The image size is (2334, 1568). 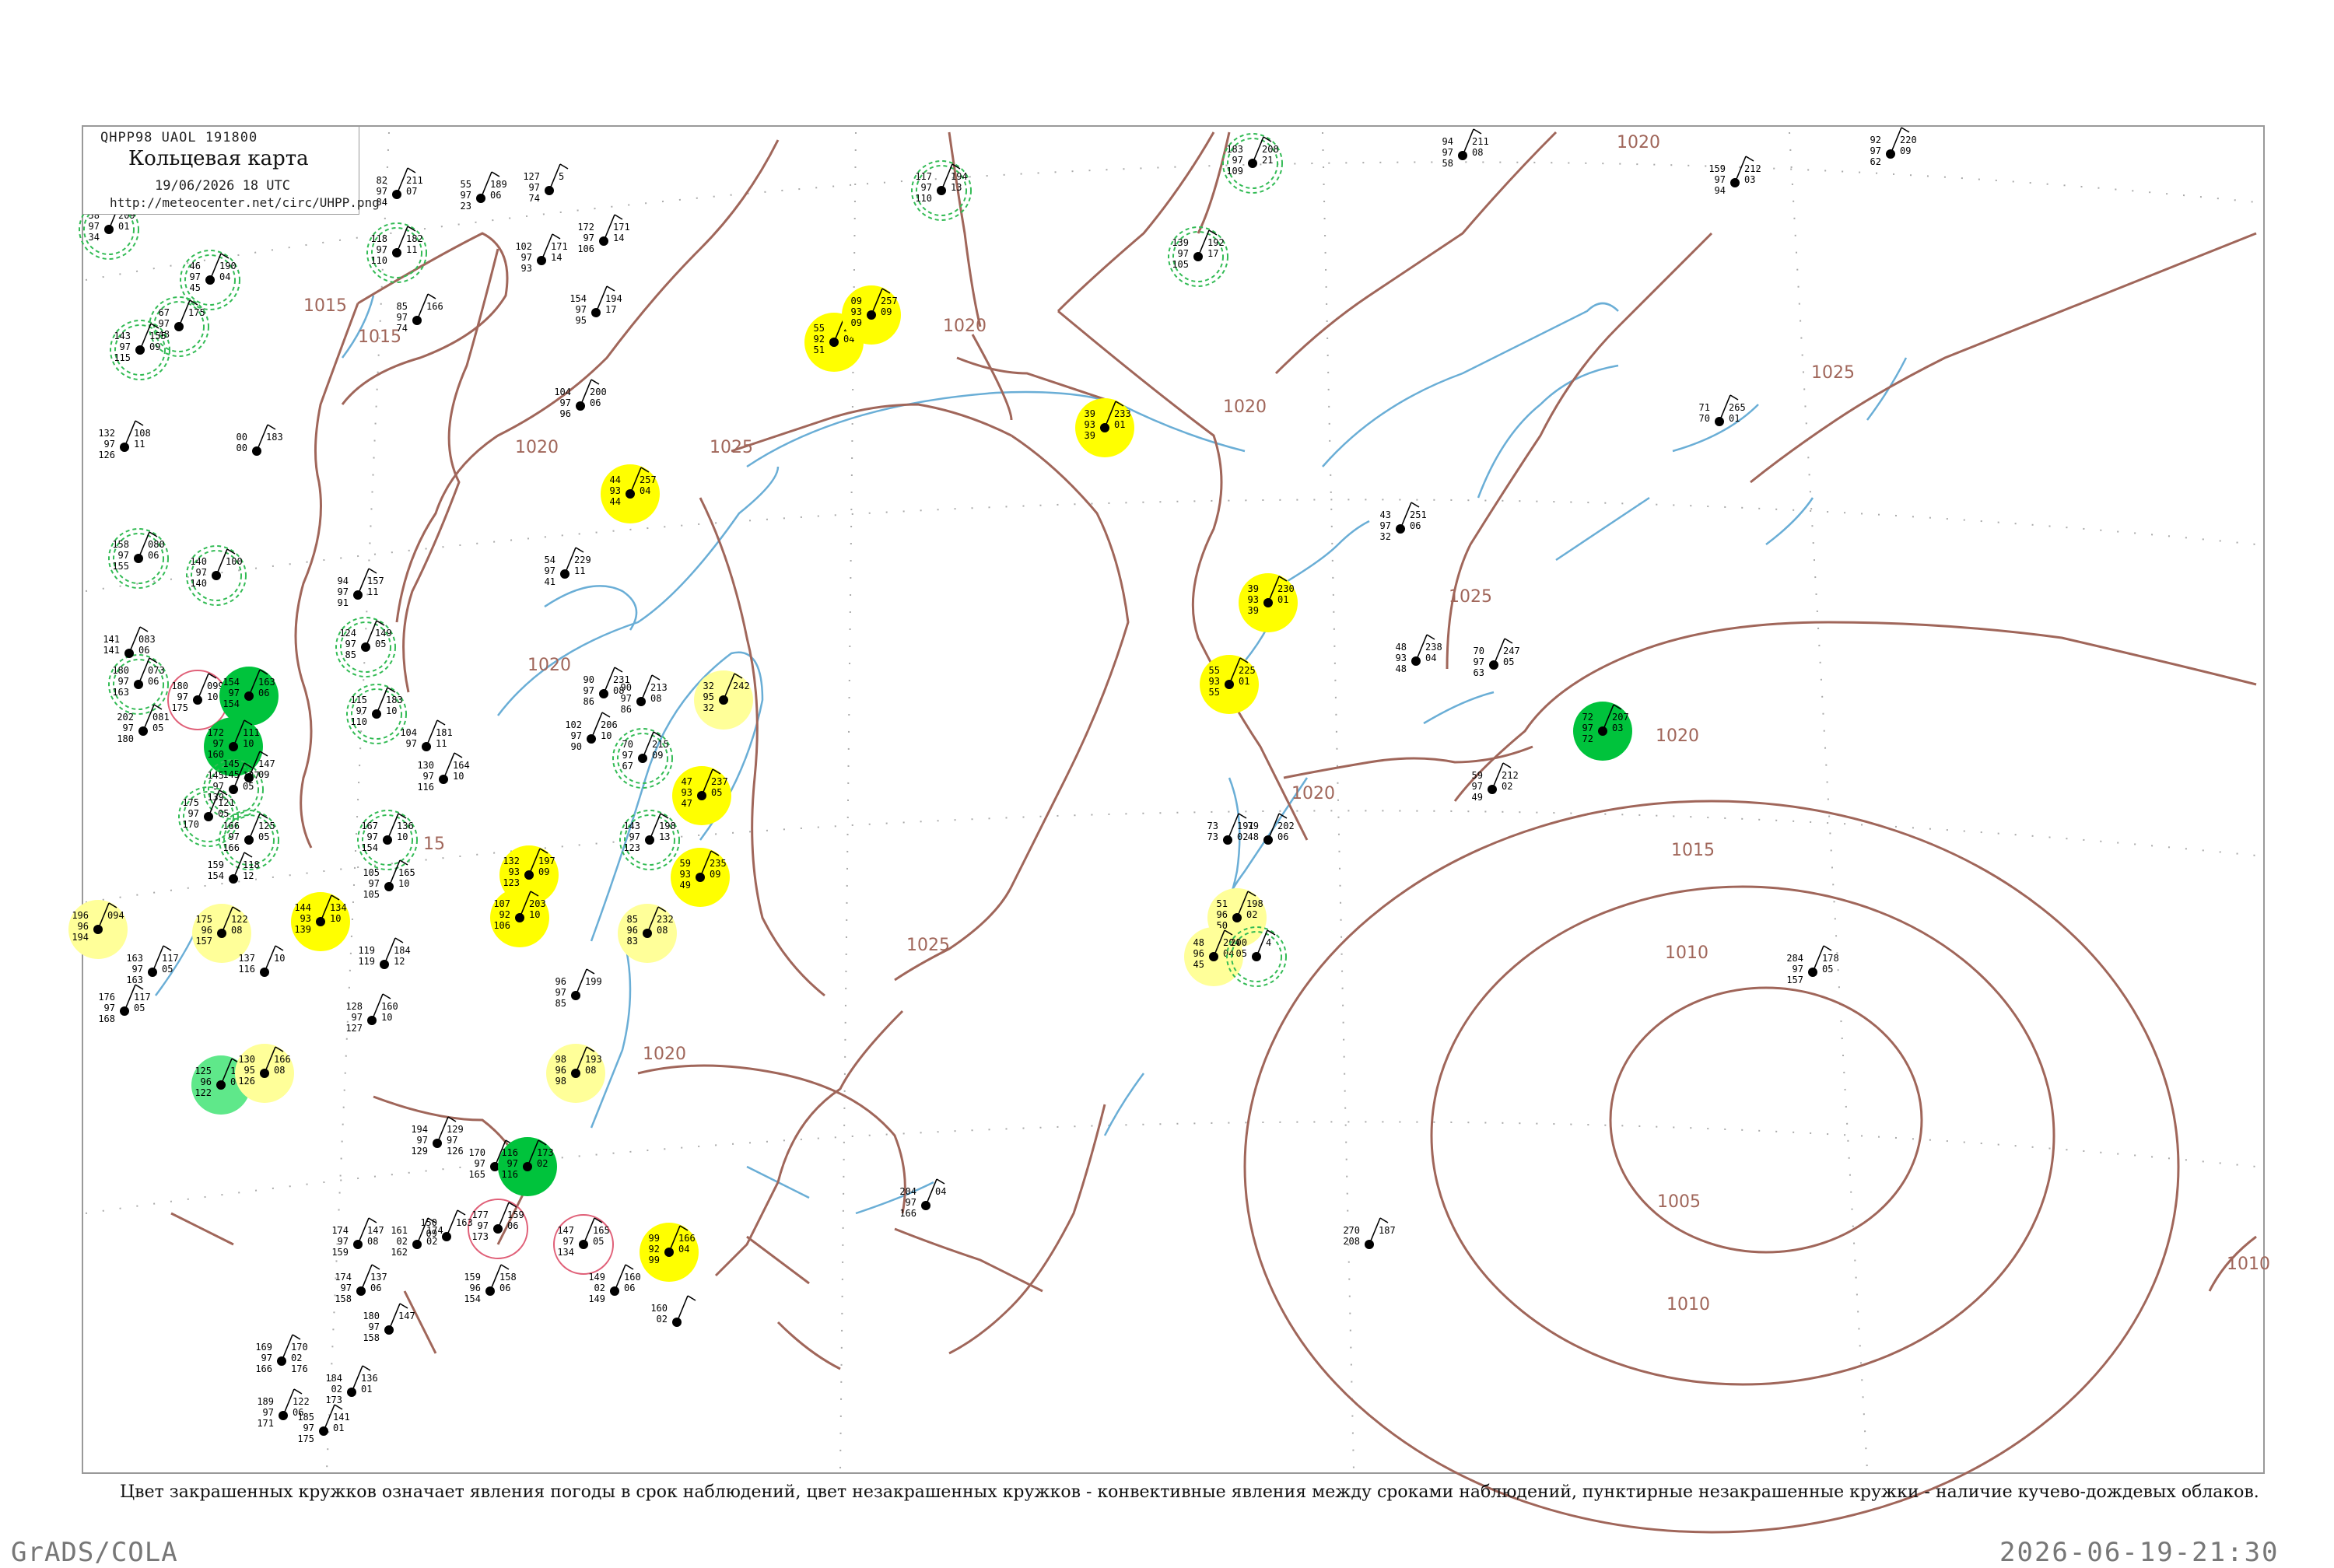 What do you see at coordinates (702, 795) in the screenshot?
I see `station-plot: 479347 23705` at bounding box center [702, 795].